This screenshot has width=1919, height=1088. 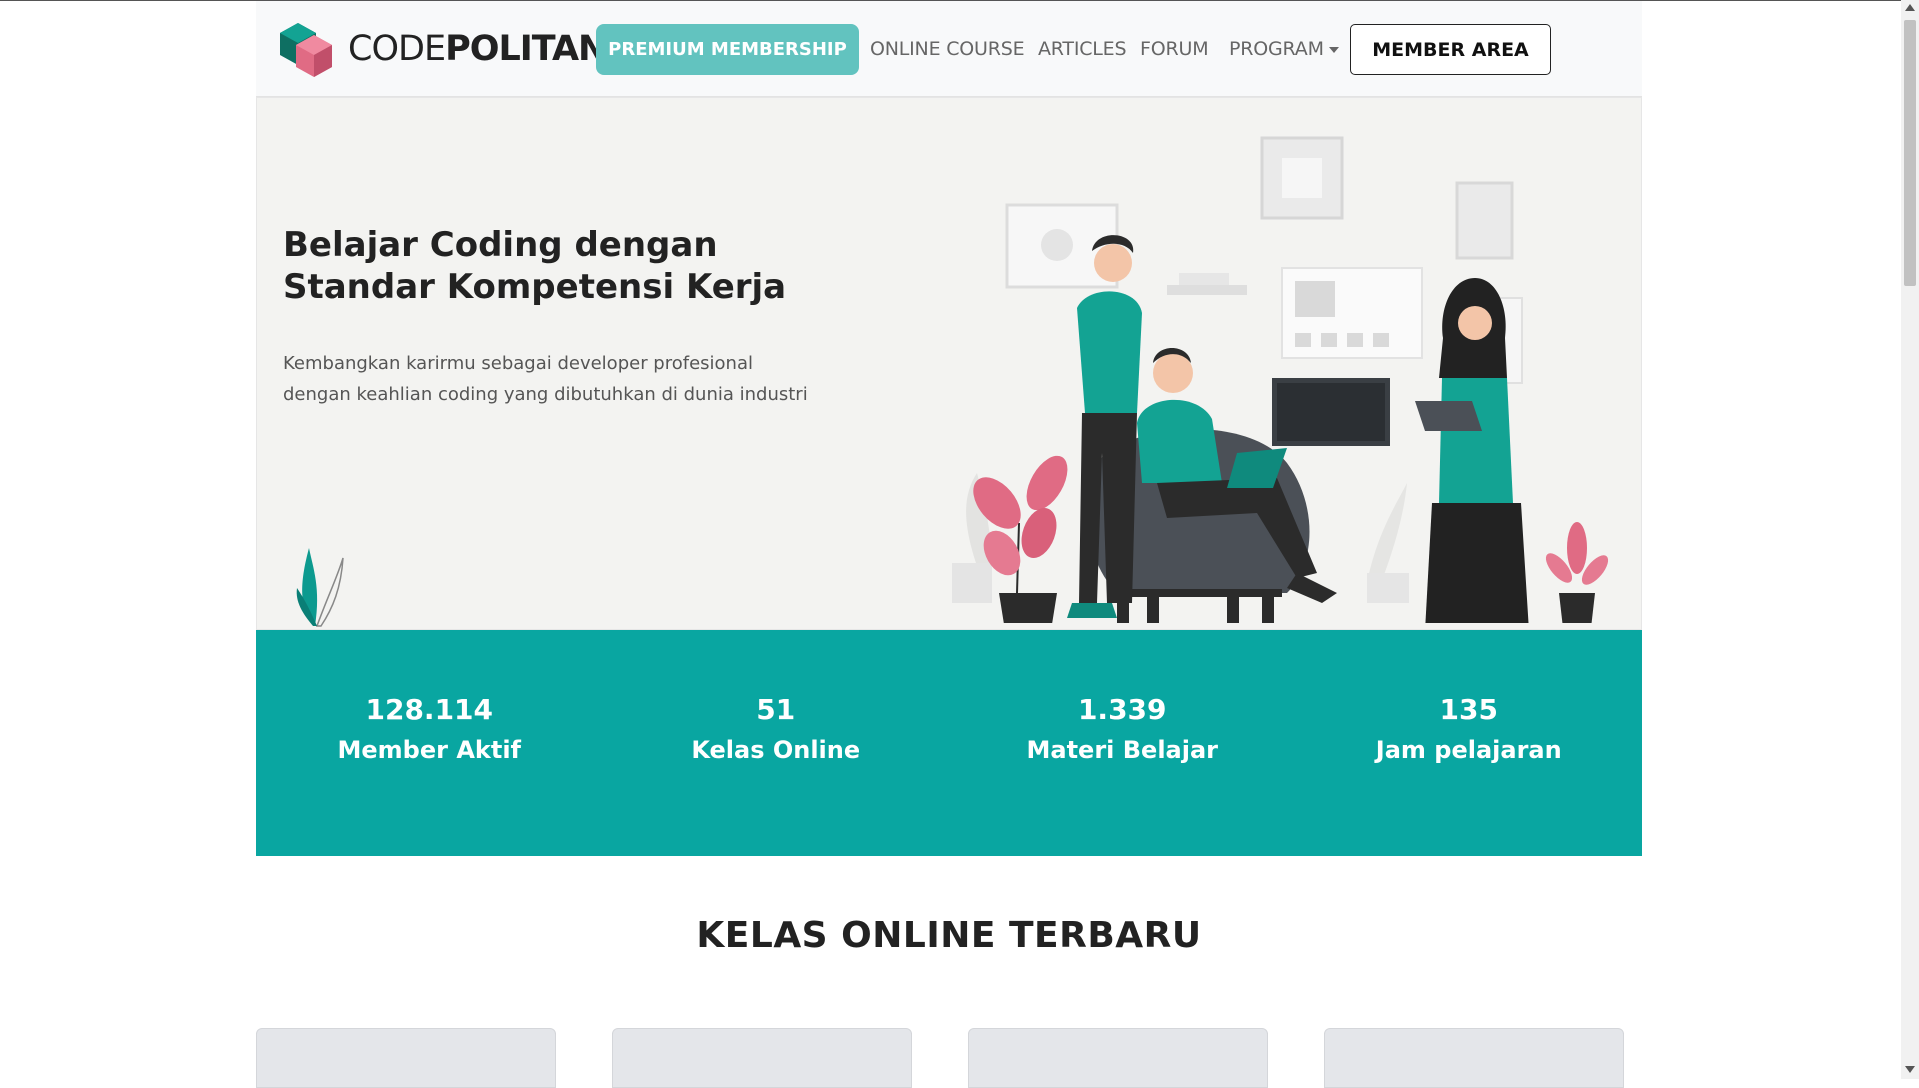 I want to click on stat-value: 128.114, so click(x=429, y=709).